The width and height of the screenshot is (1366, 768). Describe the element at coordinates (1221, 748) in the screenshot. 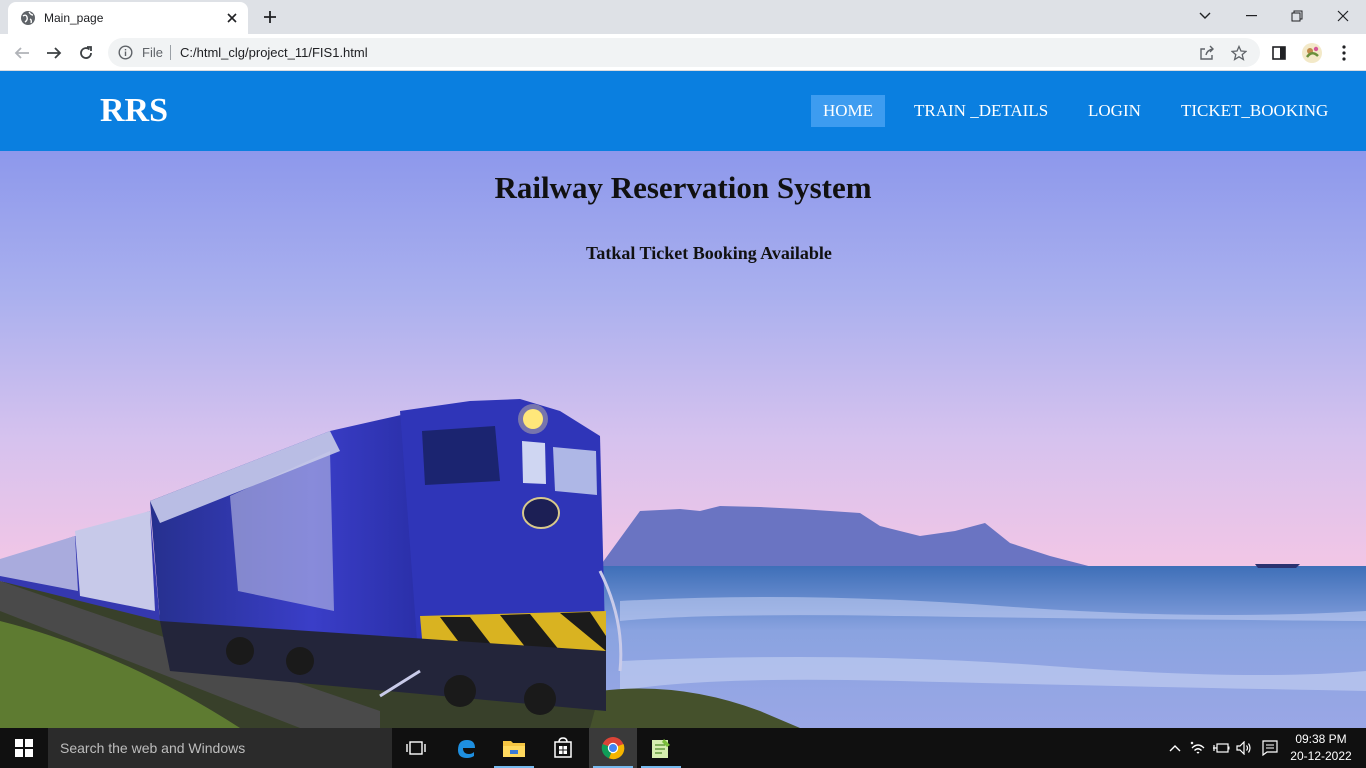

I see `battery-icon` at that location.